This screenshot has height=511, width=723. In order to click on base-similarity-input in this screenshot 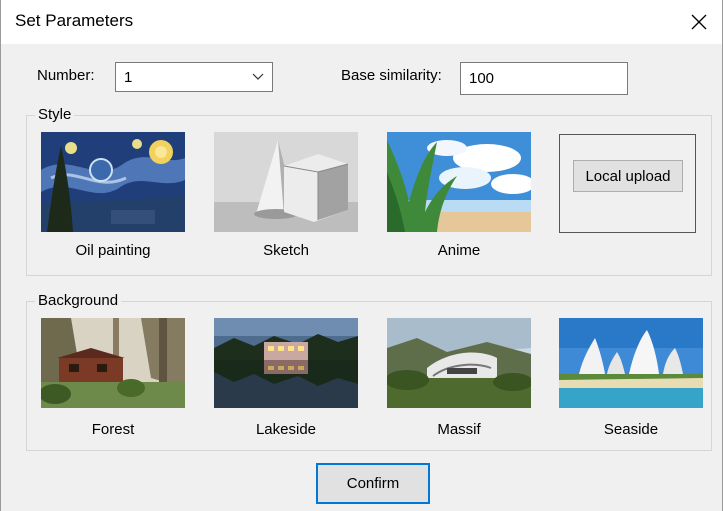, I will do `click(544, 78)`.